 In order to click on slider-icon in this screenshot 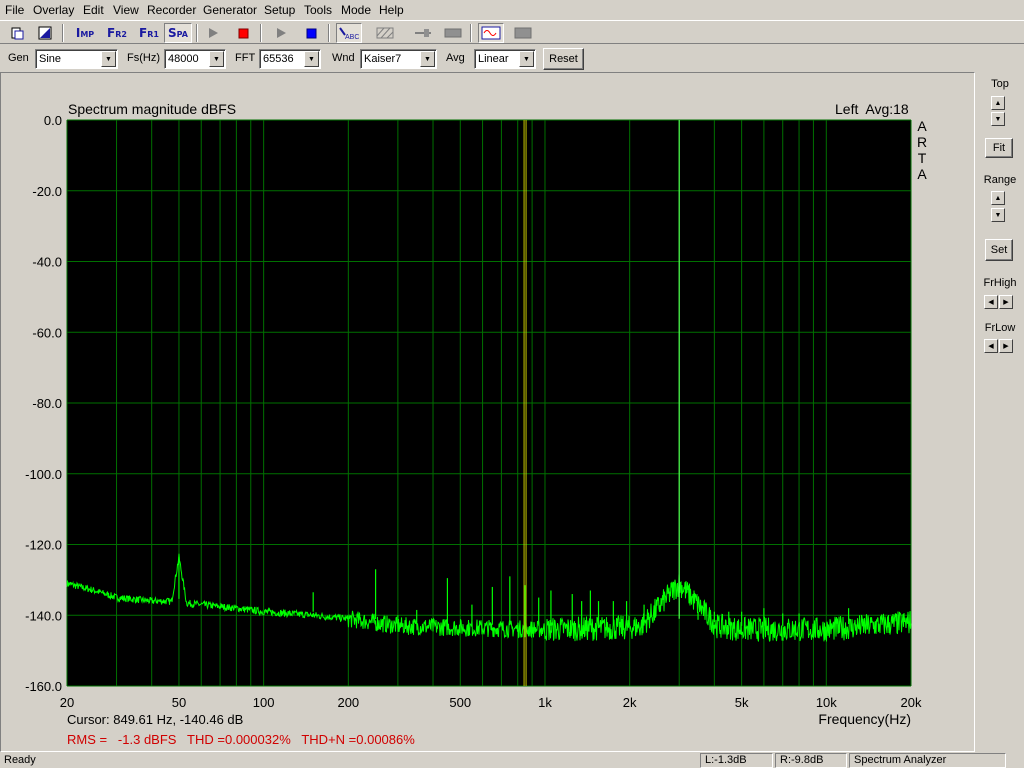, I will do `click(423, 33)`.